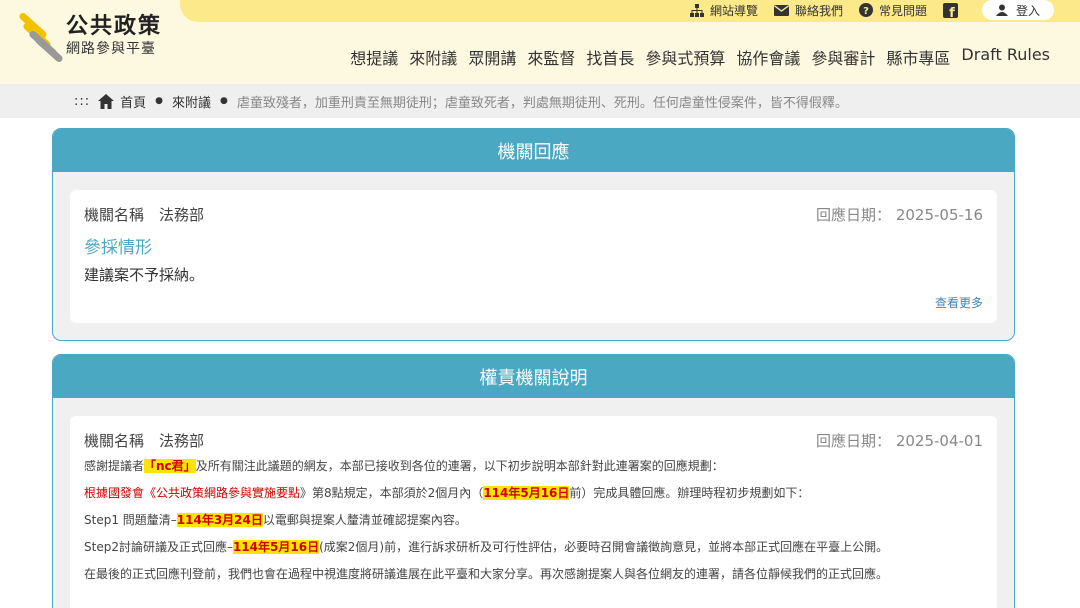 This screenshot has width=1080, height=608. I want to click on response-date: 回應日期： 2025-04-01, so click(899, 441).